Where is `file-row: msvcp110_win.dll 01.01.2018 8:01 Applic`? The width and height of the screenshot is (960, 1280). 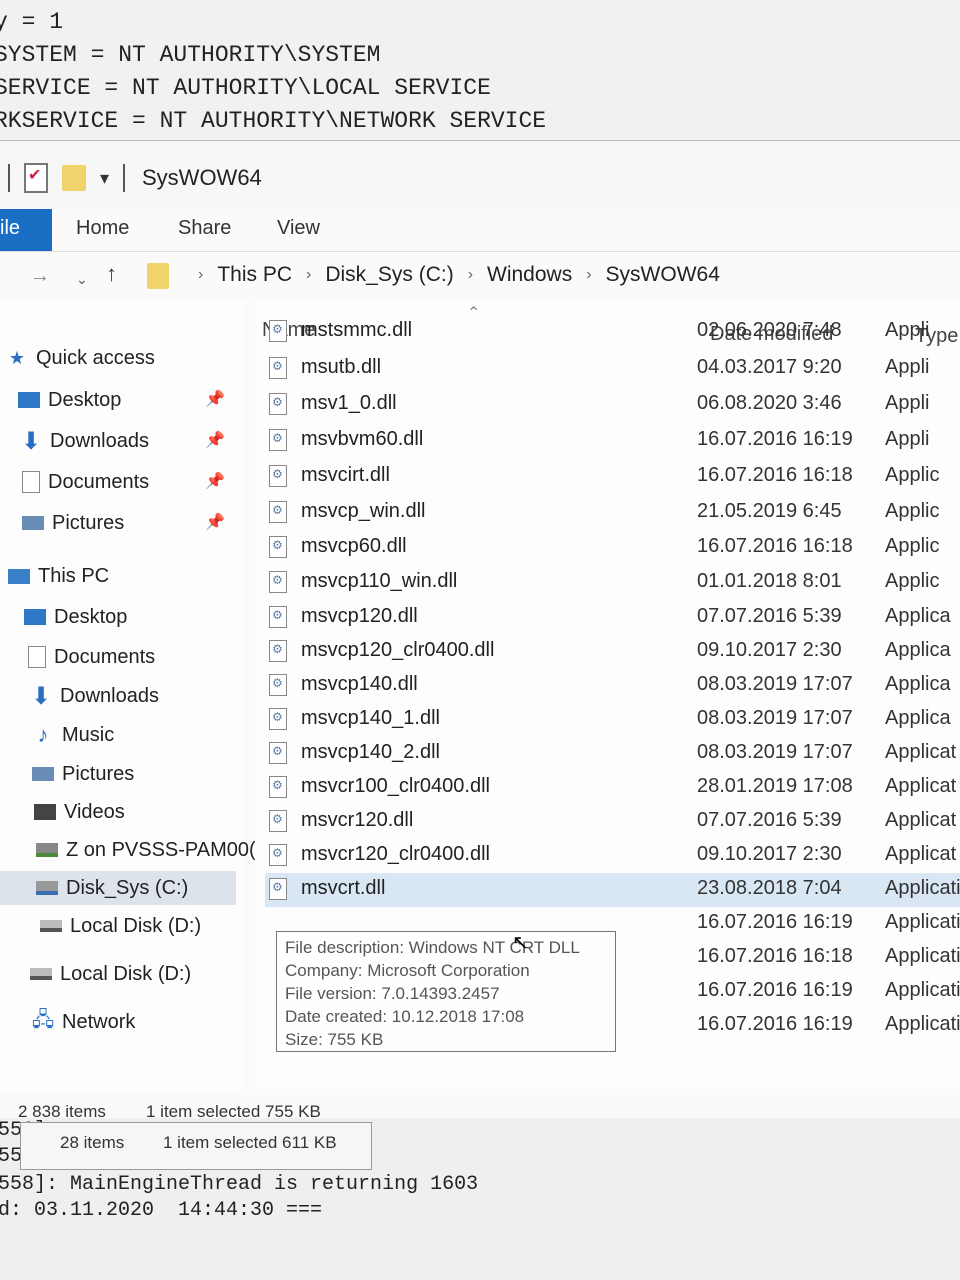 file-row: msvcp110_win.dll 01.01.2018 8:01 Applic is located at coordinates (612, 583).